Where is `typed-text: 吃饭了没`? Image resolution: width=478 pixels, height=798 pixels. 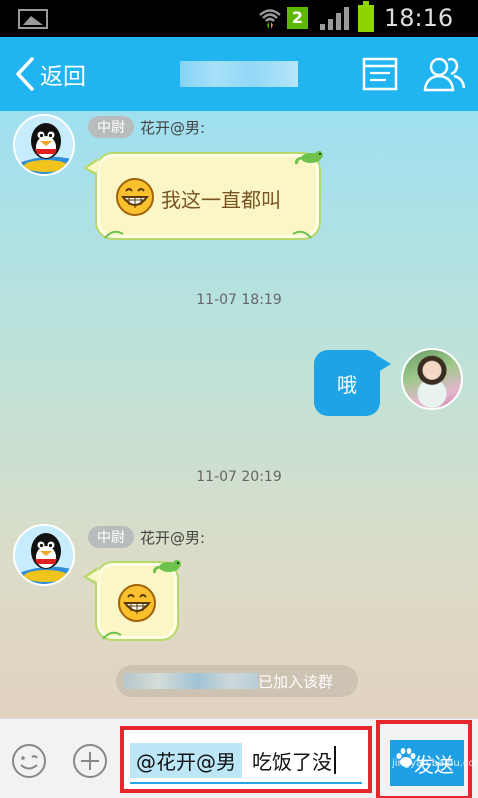 typed-text: 吃饭了没 is located at coordinates (292, 761).